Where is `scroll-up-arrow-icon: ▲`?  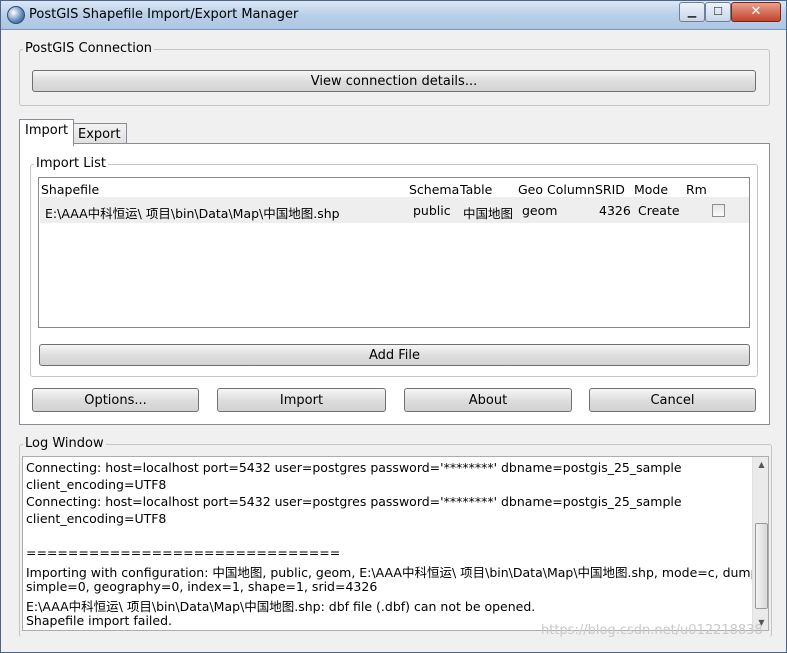
scroll-up-arrow-icon: ▲ is located at coordinates (760, 464).